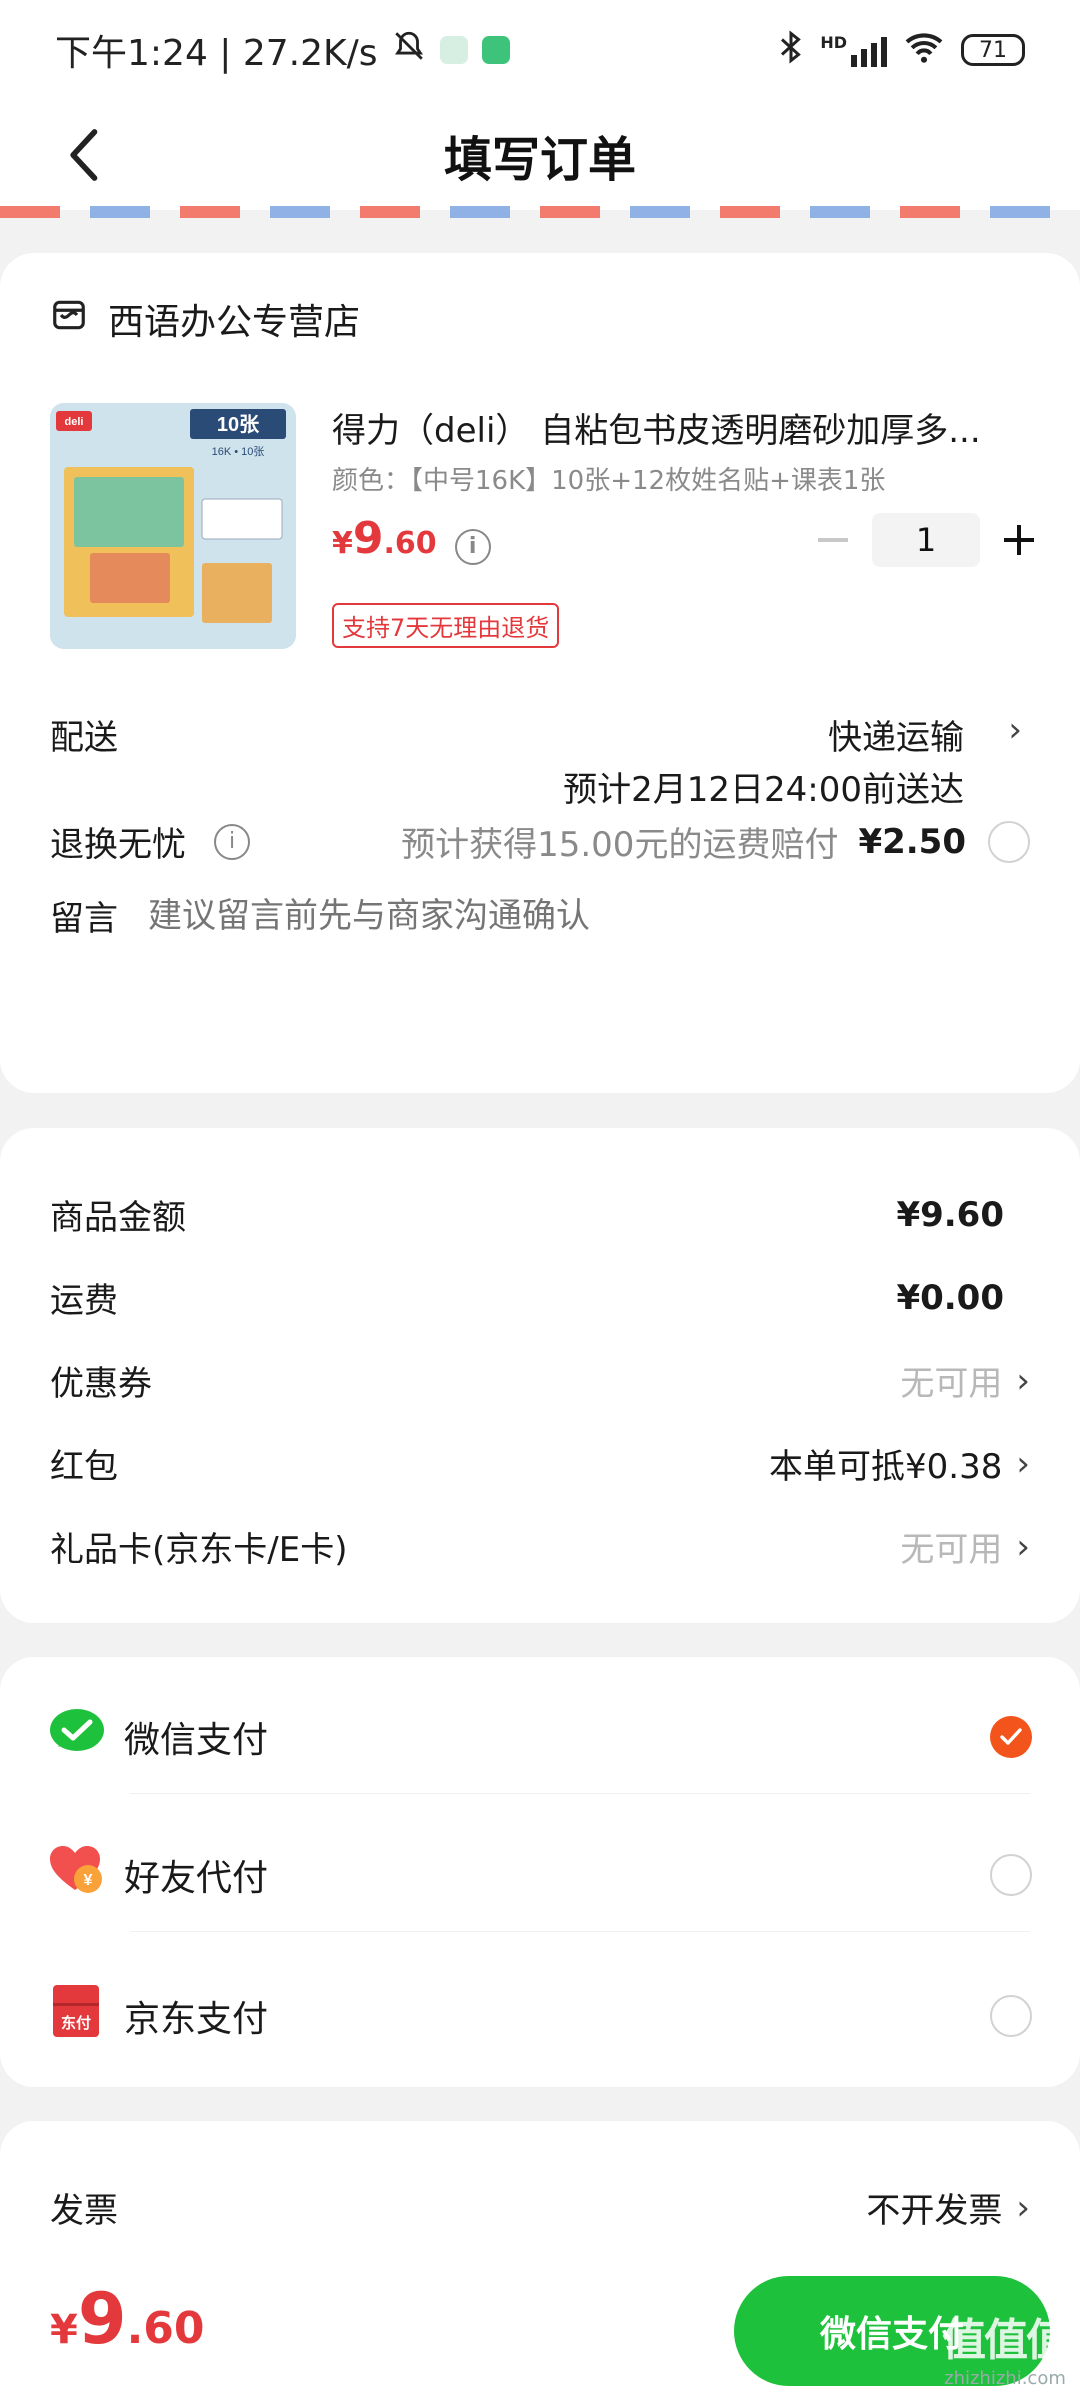  Describe the element at coordinates (102, 2319) in the screenshot. I see `total-integer: 9` at that location.